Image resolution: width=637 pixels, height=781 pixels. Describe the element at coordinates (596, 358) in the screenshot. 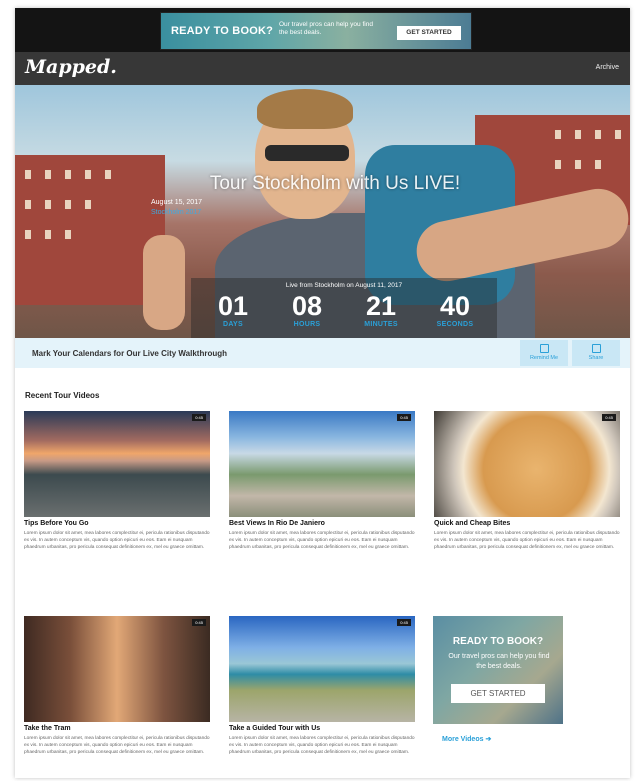

I see `share-label: Share` at that location.